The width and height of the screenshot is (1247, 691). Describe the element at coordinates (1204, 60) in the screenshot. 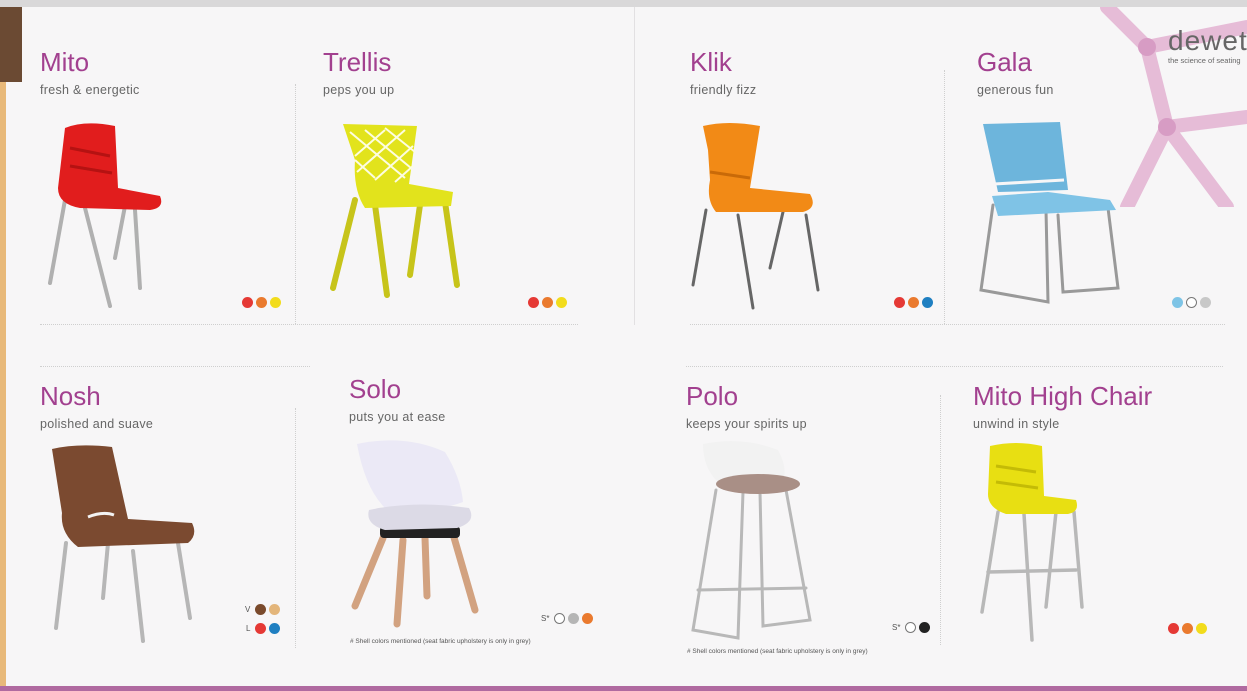

I see `brand-tagline: the science of seating` at that location.